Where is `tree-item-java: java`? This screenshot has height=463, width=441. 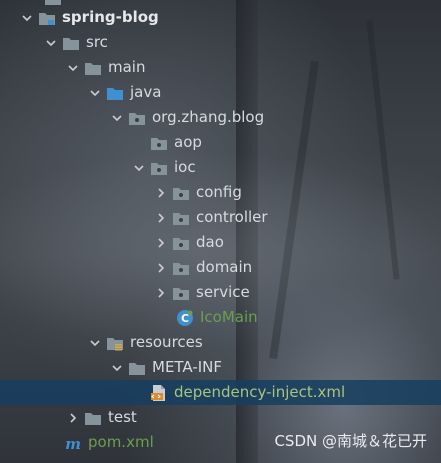 tree-item-java: java is located at coordinates (220, 92).